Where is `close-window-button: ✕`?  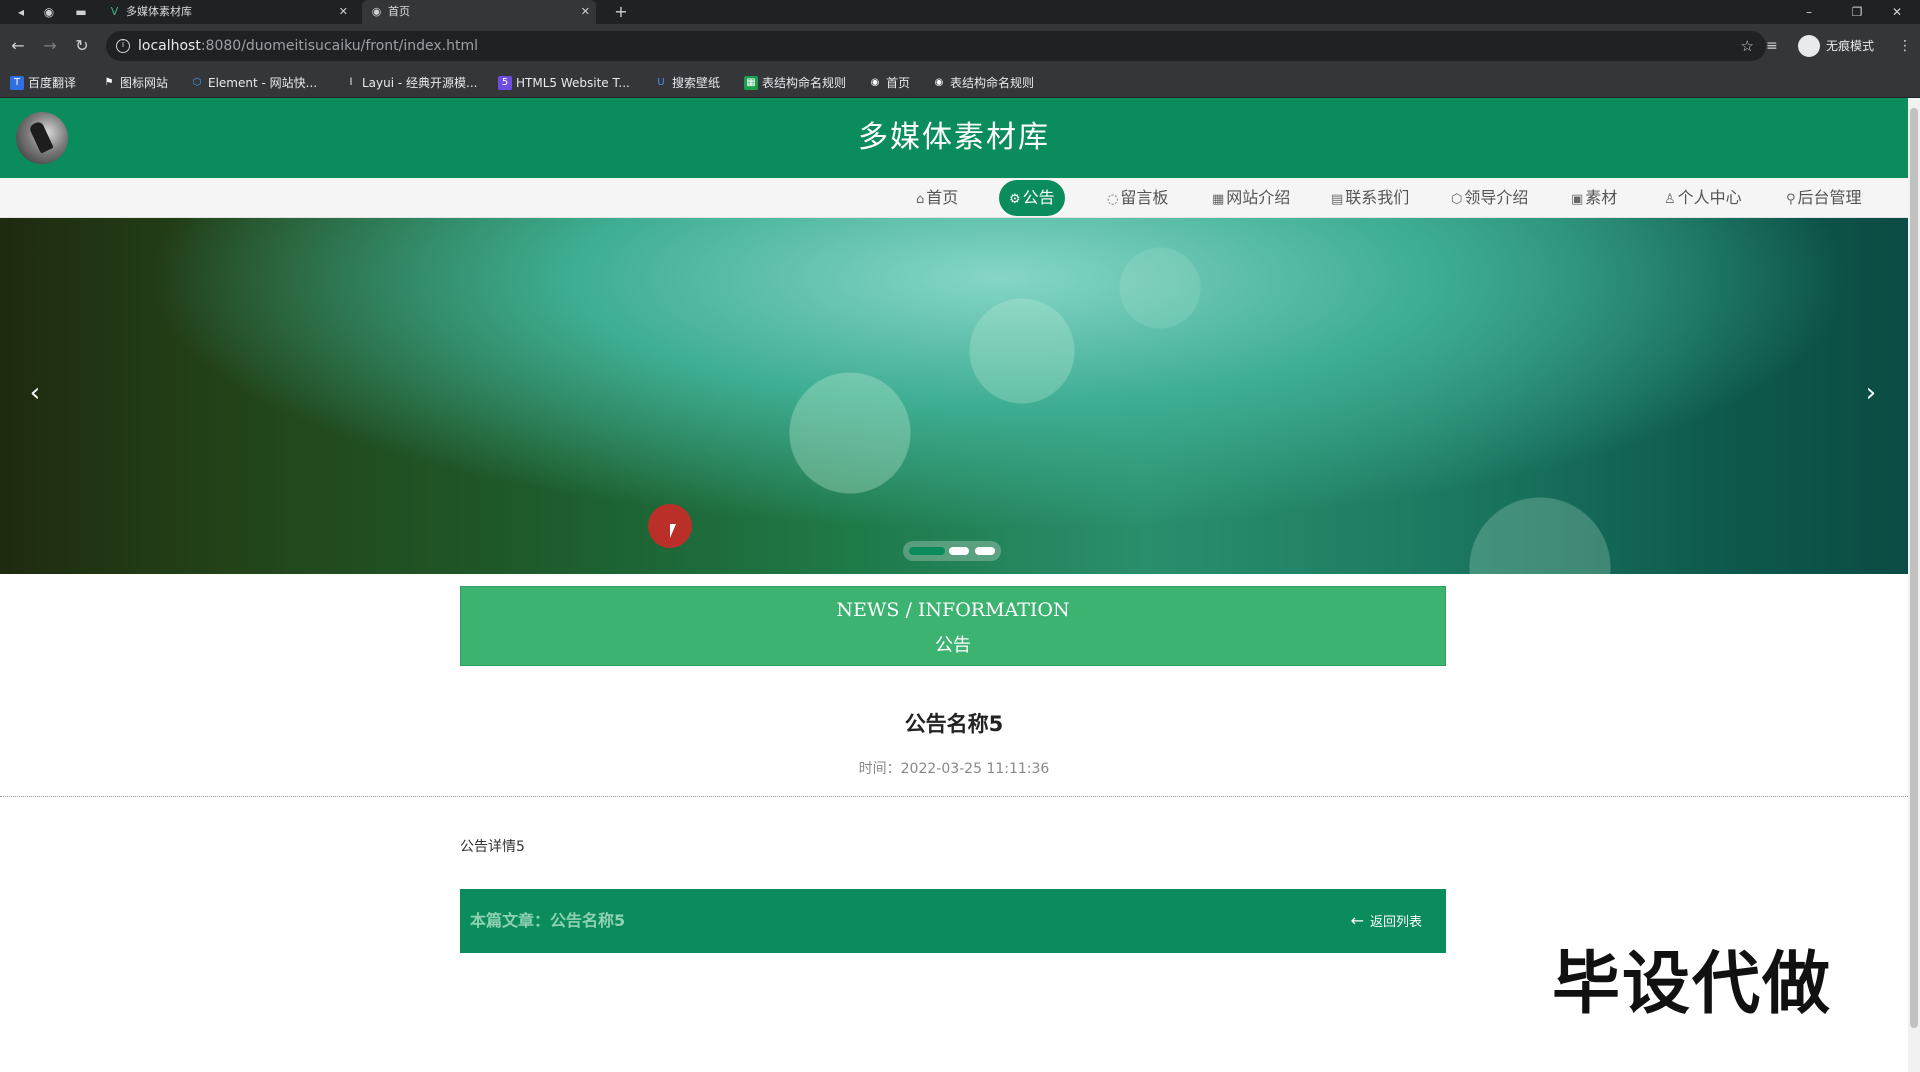
close-window-button: ✕ is located at coordinates (1897, 12).